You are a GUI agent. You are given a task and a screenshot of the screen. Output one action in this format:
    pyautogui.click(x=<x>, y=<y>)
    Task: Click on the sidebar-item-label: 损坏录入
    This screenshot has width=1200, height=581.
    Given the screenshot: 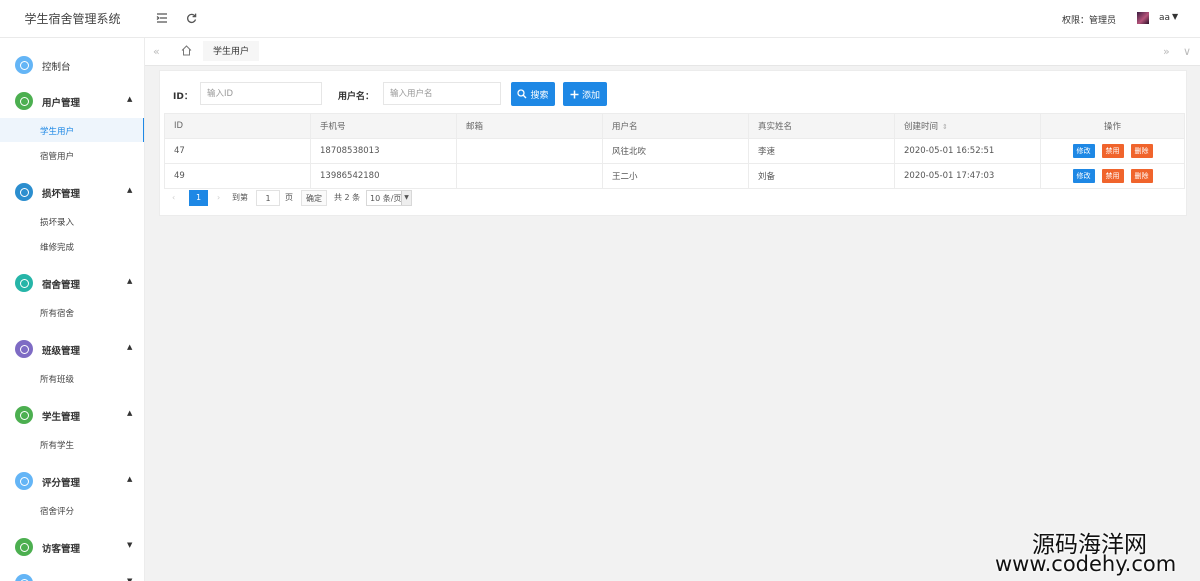 What is the action you would take?
    pyautogui.click(x=57, y=223)
    